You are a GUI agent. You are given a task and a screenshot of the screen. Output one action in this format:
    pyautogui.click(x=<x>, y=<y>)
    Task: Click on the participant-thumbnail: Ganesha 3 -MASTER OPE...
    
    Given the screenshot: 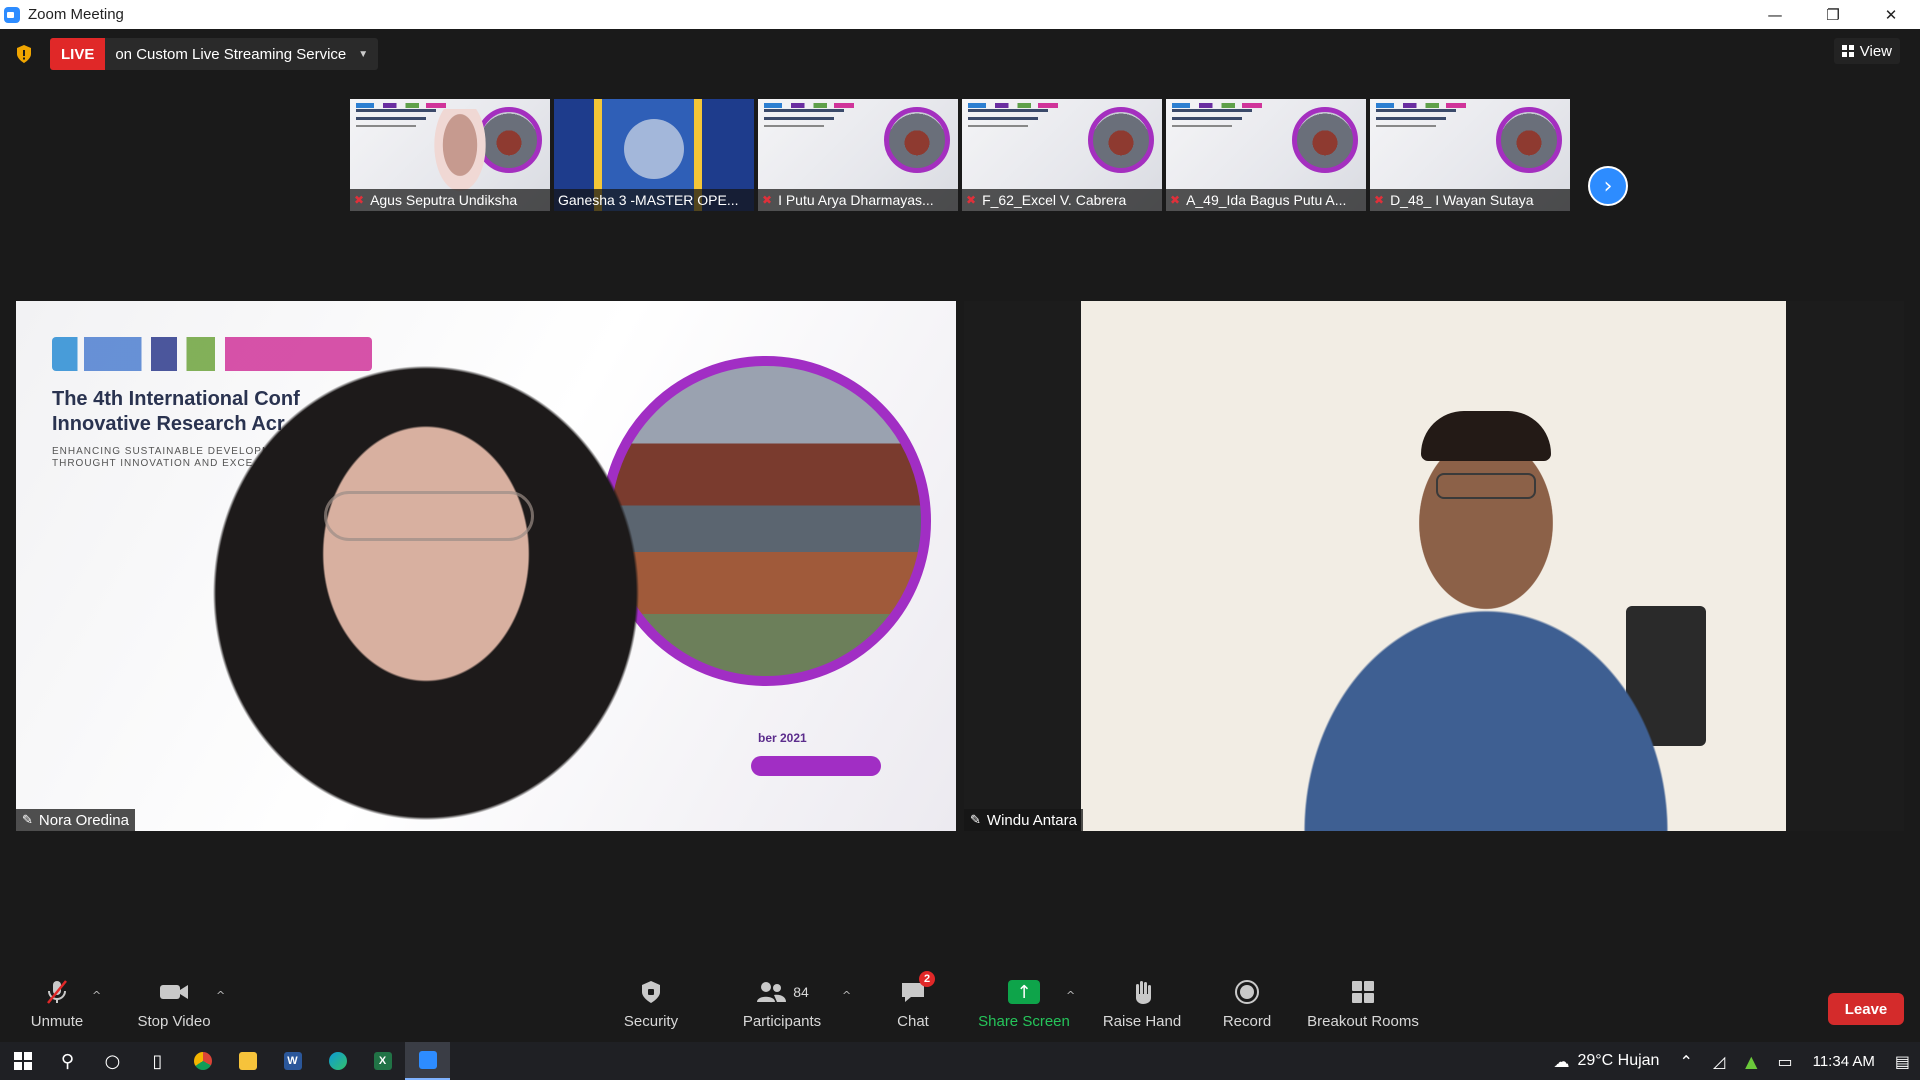 What is the action you would take?
    pyautogui.click(x=654, y=155)
    